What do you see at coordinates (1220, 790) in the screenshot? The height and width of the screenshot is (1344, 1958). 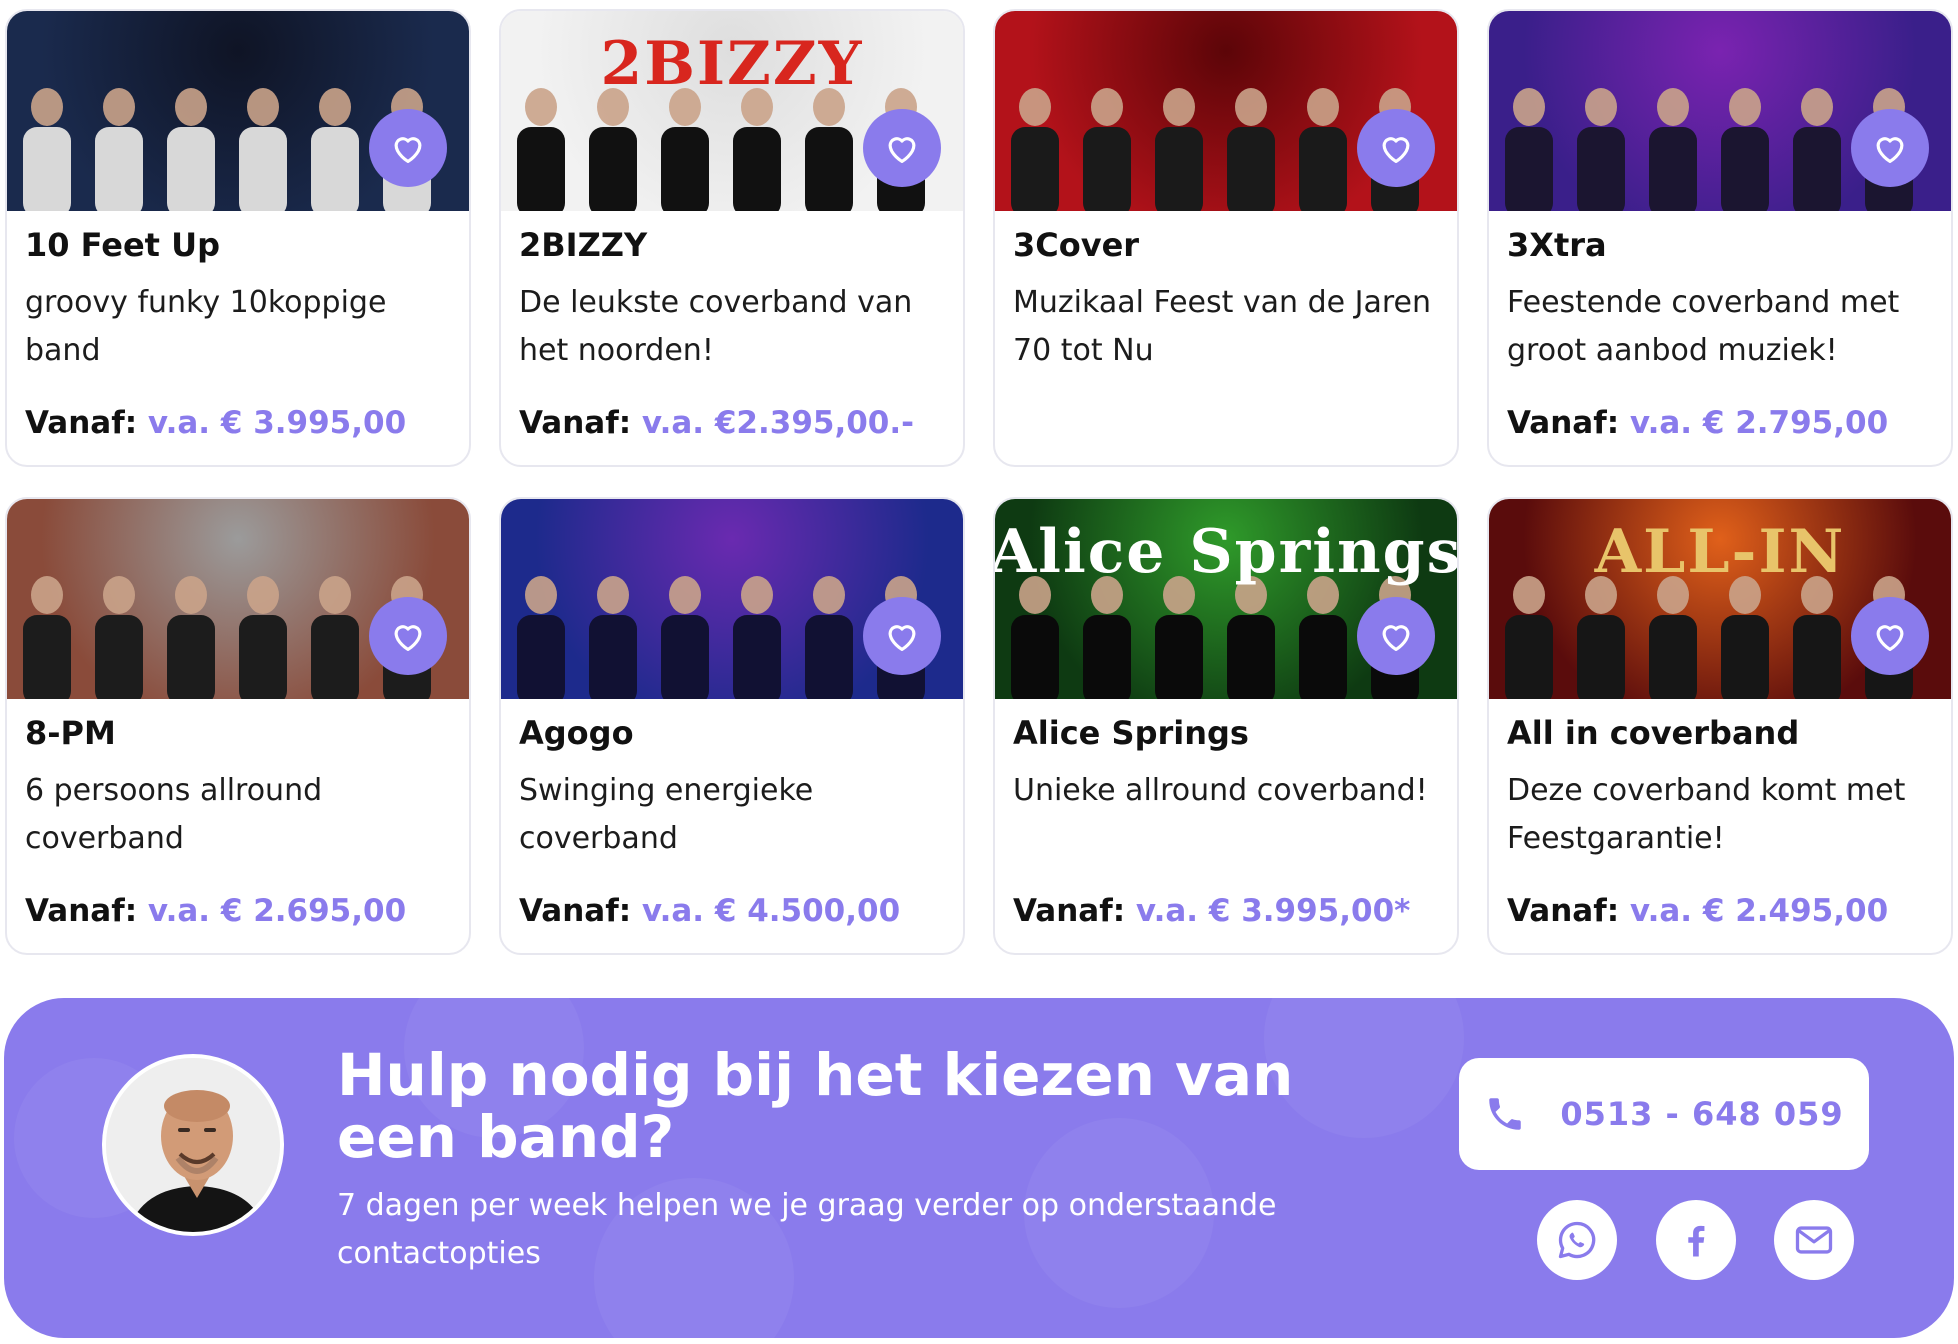 I see `band-description: Unieke allround coverband!` at bounding box center [1220, 790].